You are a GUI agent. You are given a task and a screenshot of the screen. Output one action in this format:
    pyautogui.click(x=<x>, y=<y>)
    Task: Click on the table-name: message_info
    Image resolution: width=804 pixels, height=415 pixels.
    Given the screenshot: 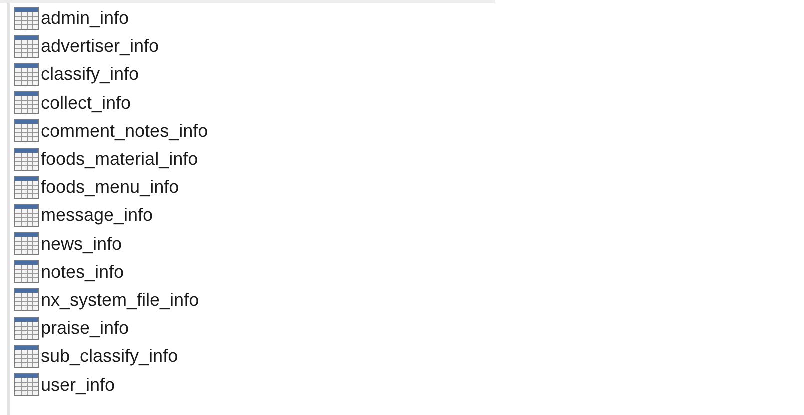 What is the action you would take?
    pyautogui.click(x=97, y=215)
    